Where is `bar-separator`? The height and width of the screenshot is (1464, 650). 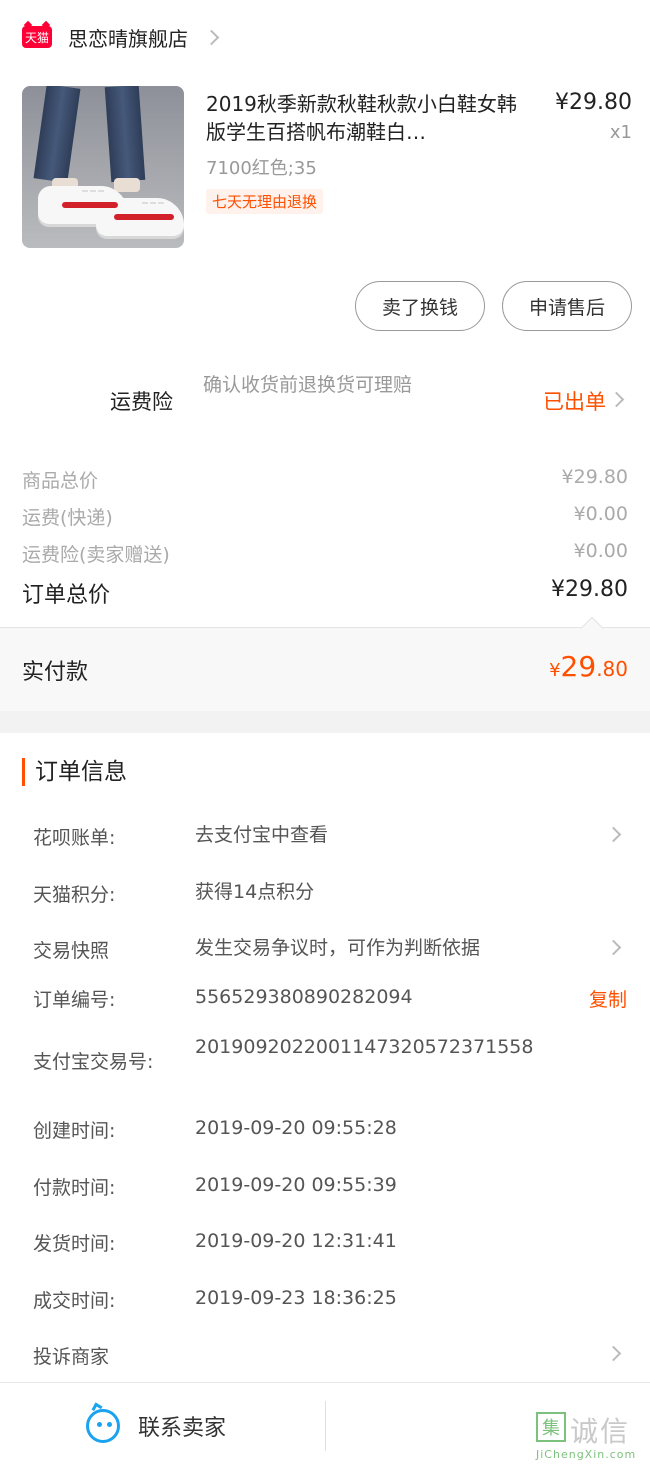 bar-separator is located at coordinates (325, 1426).